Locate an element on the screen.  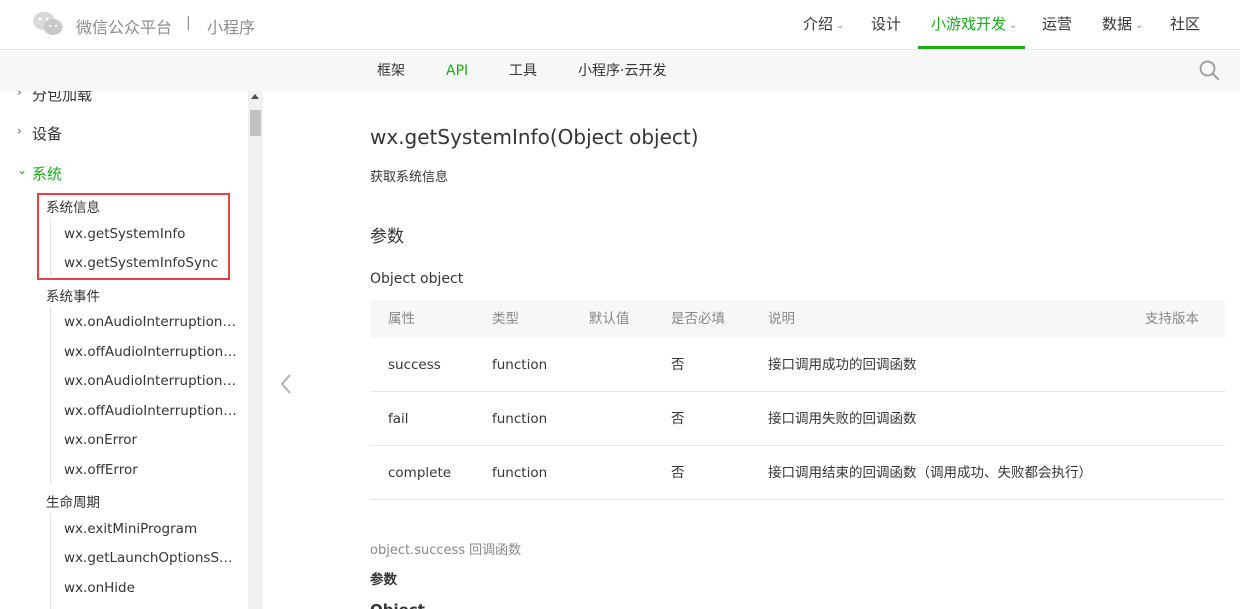
subnav-tools: 工具 is located at coordinates (523, 71).